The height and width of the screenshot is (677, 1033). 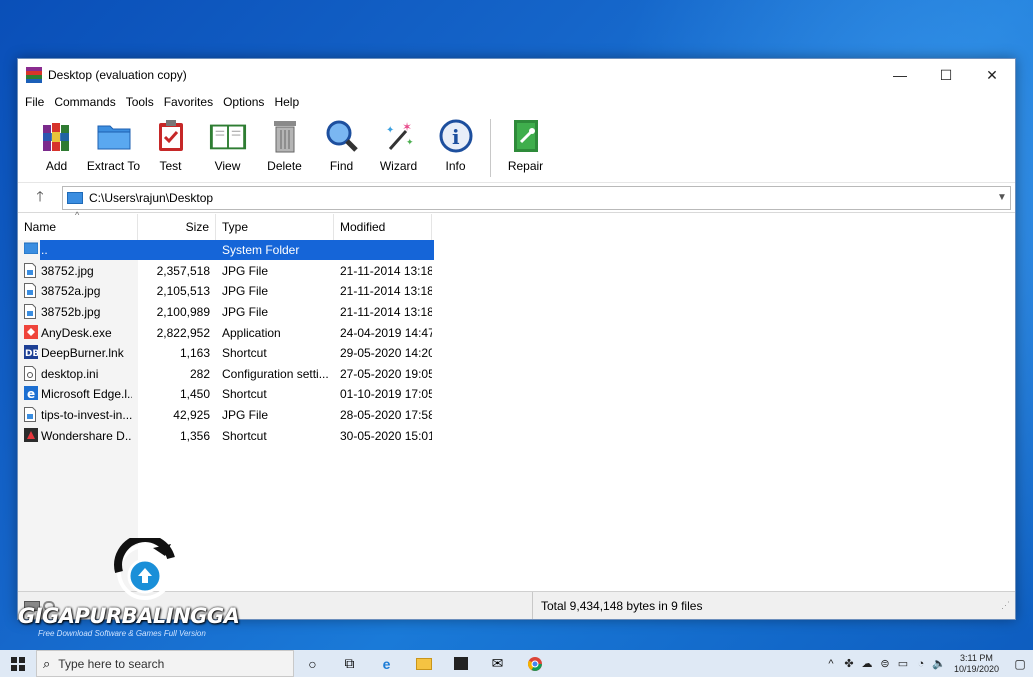 What do you see at coordinates (47, 663) in the screenshot?
I see `search-icon: ⌕` at bounding box center [47, 663].